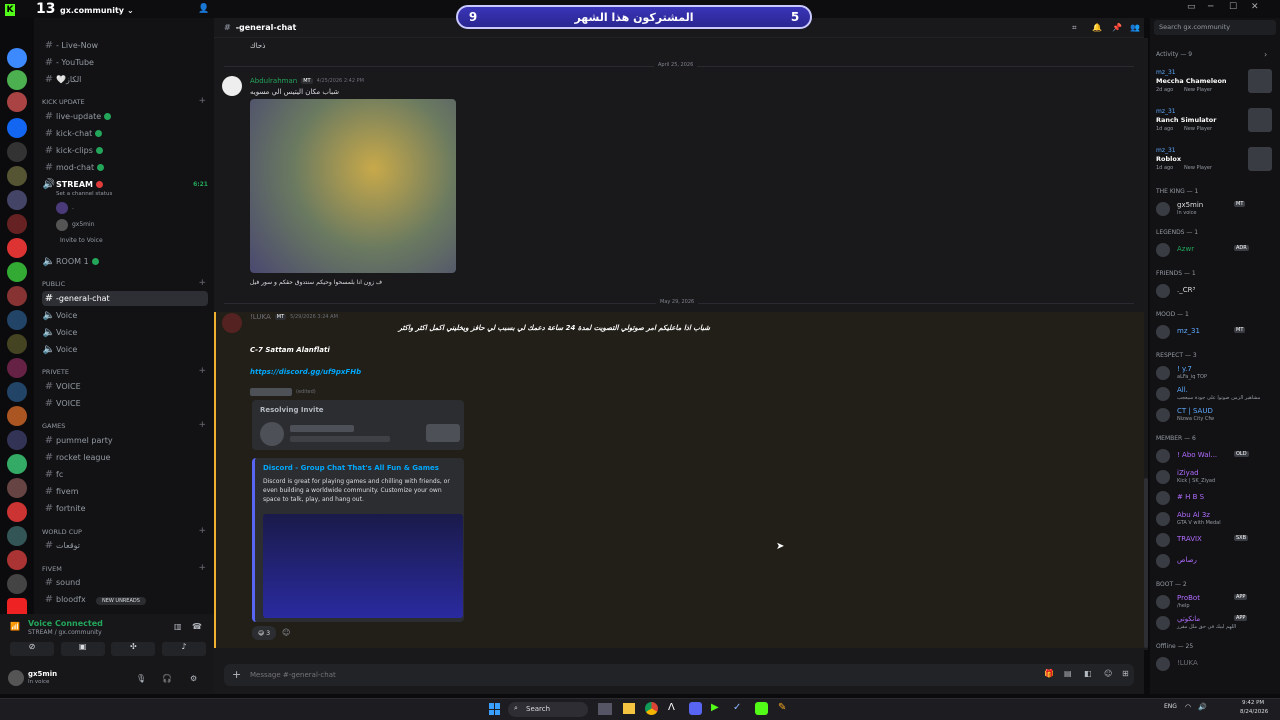 Image resolution: width=1280 pixels, height=720 pixels. I want to click on member-name: ._CR³, so click(1186, 290).